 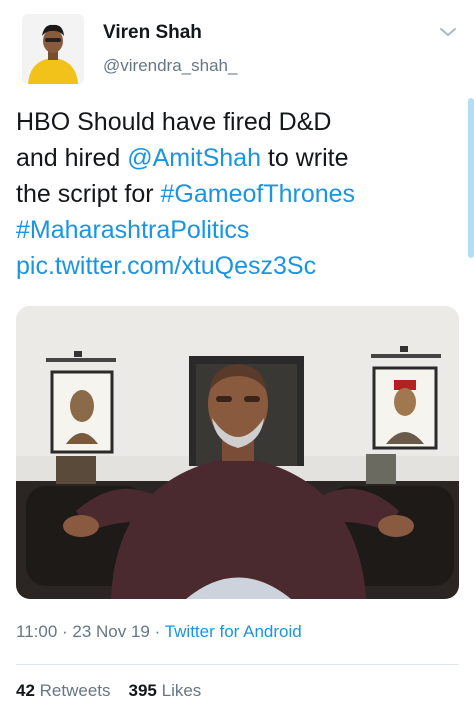 What do you see at coordinates (72, 158) in the screenshot?
I see `tweet-text-segment: and hired` at bounding box center [72, 158].